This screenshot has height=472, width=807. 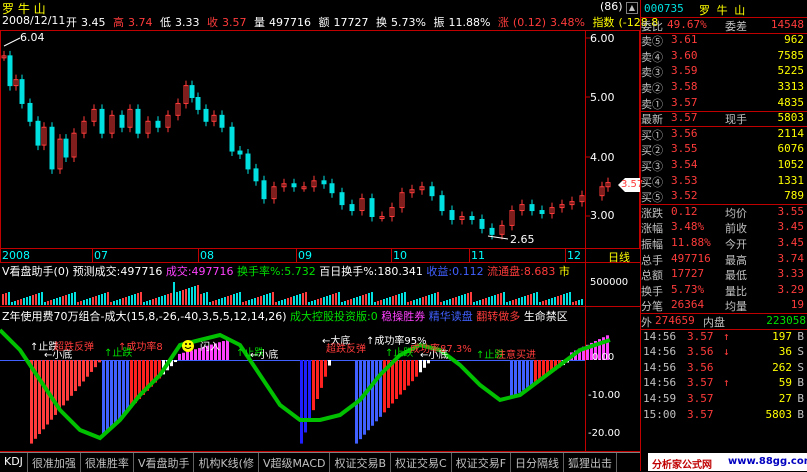 What do you see at coordinates (118, 353) in the screenshot?
I see `annotation-4: ↑止跌` at bounding box center [118, 353].